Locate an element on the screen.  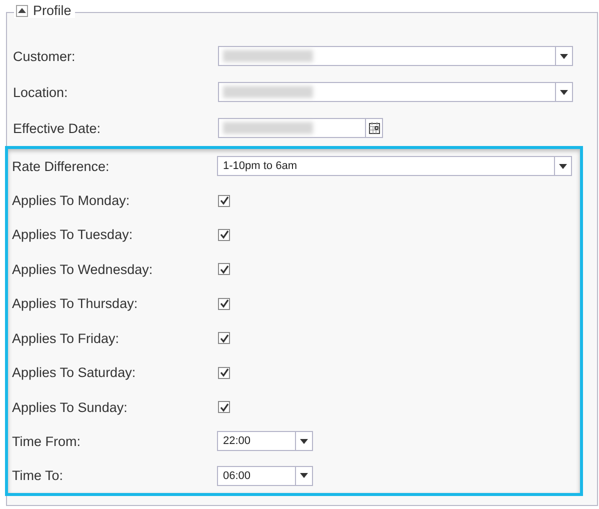
field-label: Applies To Wednesday: is located at coordinates (83, 269).